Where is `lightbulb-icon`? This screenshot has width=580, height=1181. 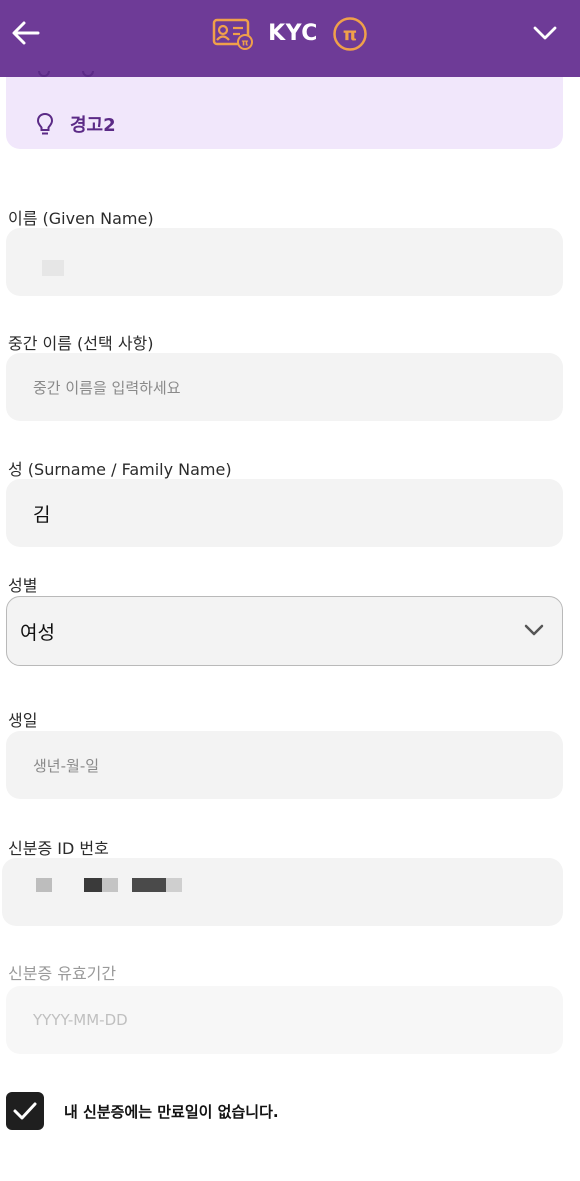
lightbulb-icon is located at coordinates (45, 123).